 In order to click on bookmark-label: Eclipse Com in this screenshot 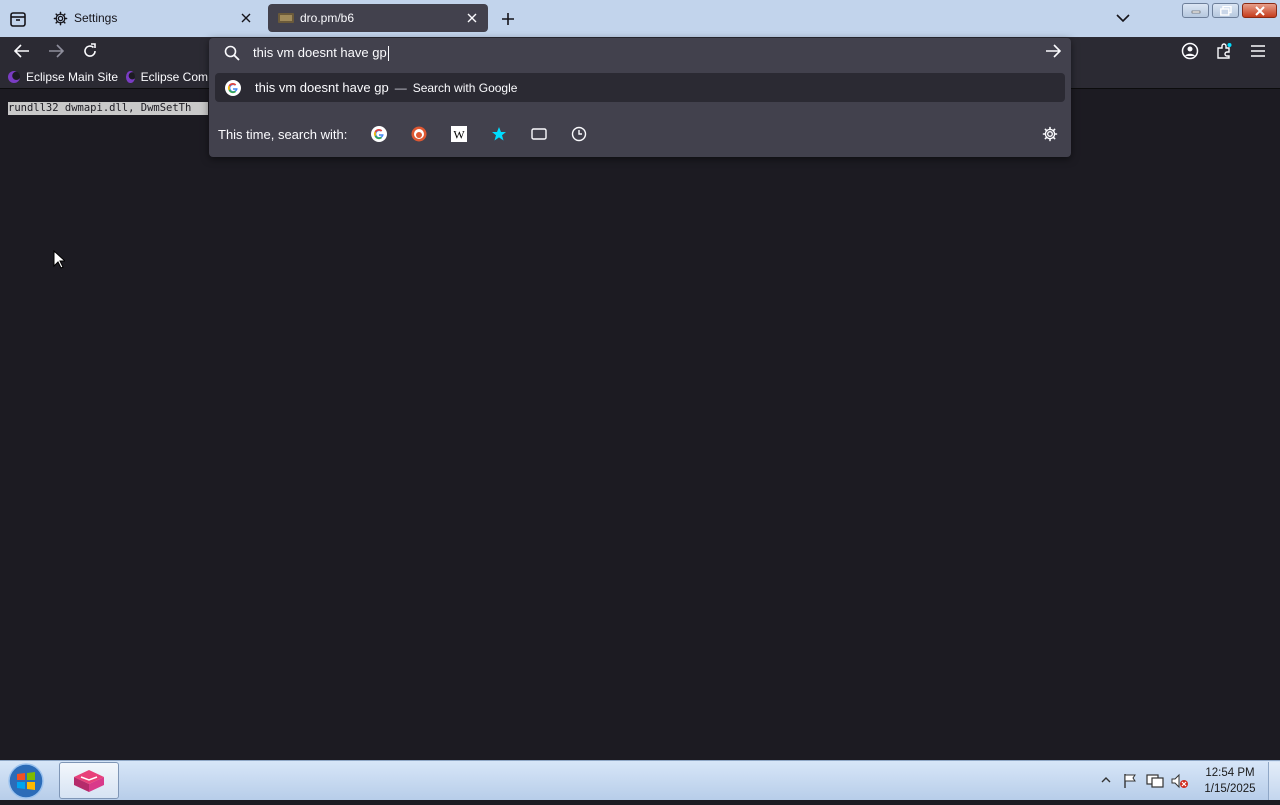, I will do `click(174, 77)`.